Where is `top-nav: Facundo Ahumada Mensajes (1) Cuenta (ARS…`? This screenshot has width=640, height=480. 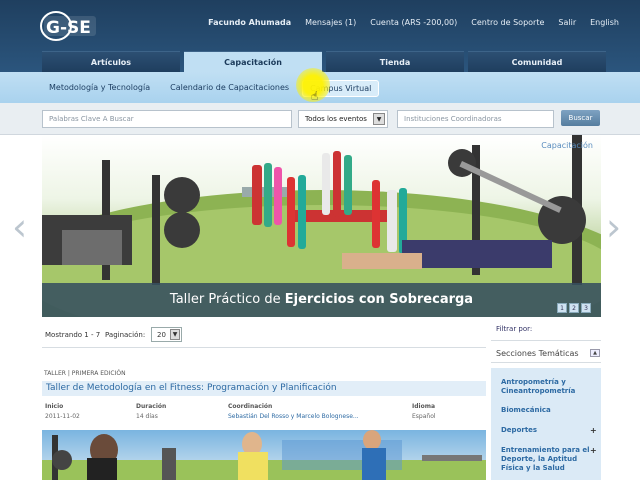 top-nav: Facundo Ahumada Mensajes (1) Cuenta (ARS… is located at coordinates (413, 22).